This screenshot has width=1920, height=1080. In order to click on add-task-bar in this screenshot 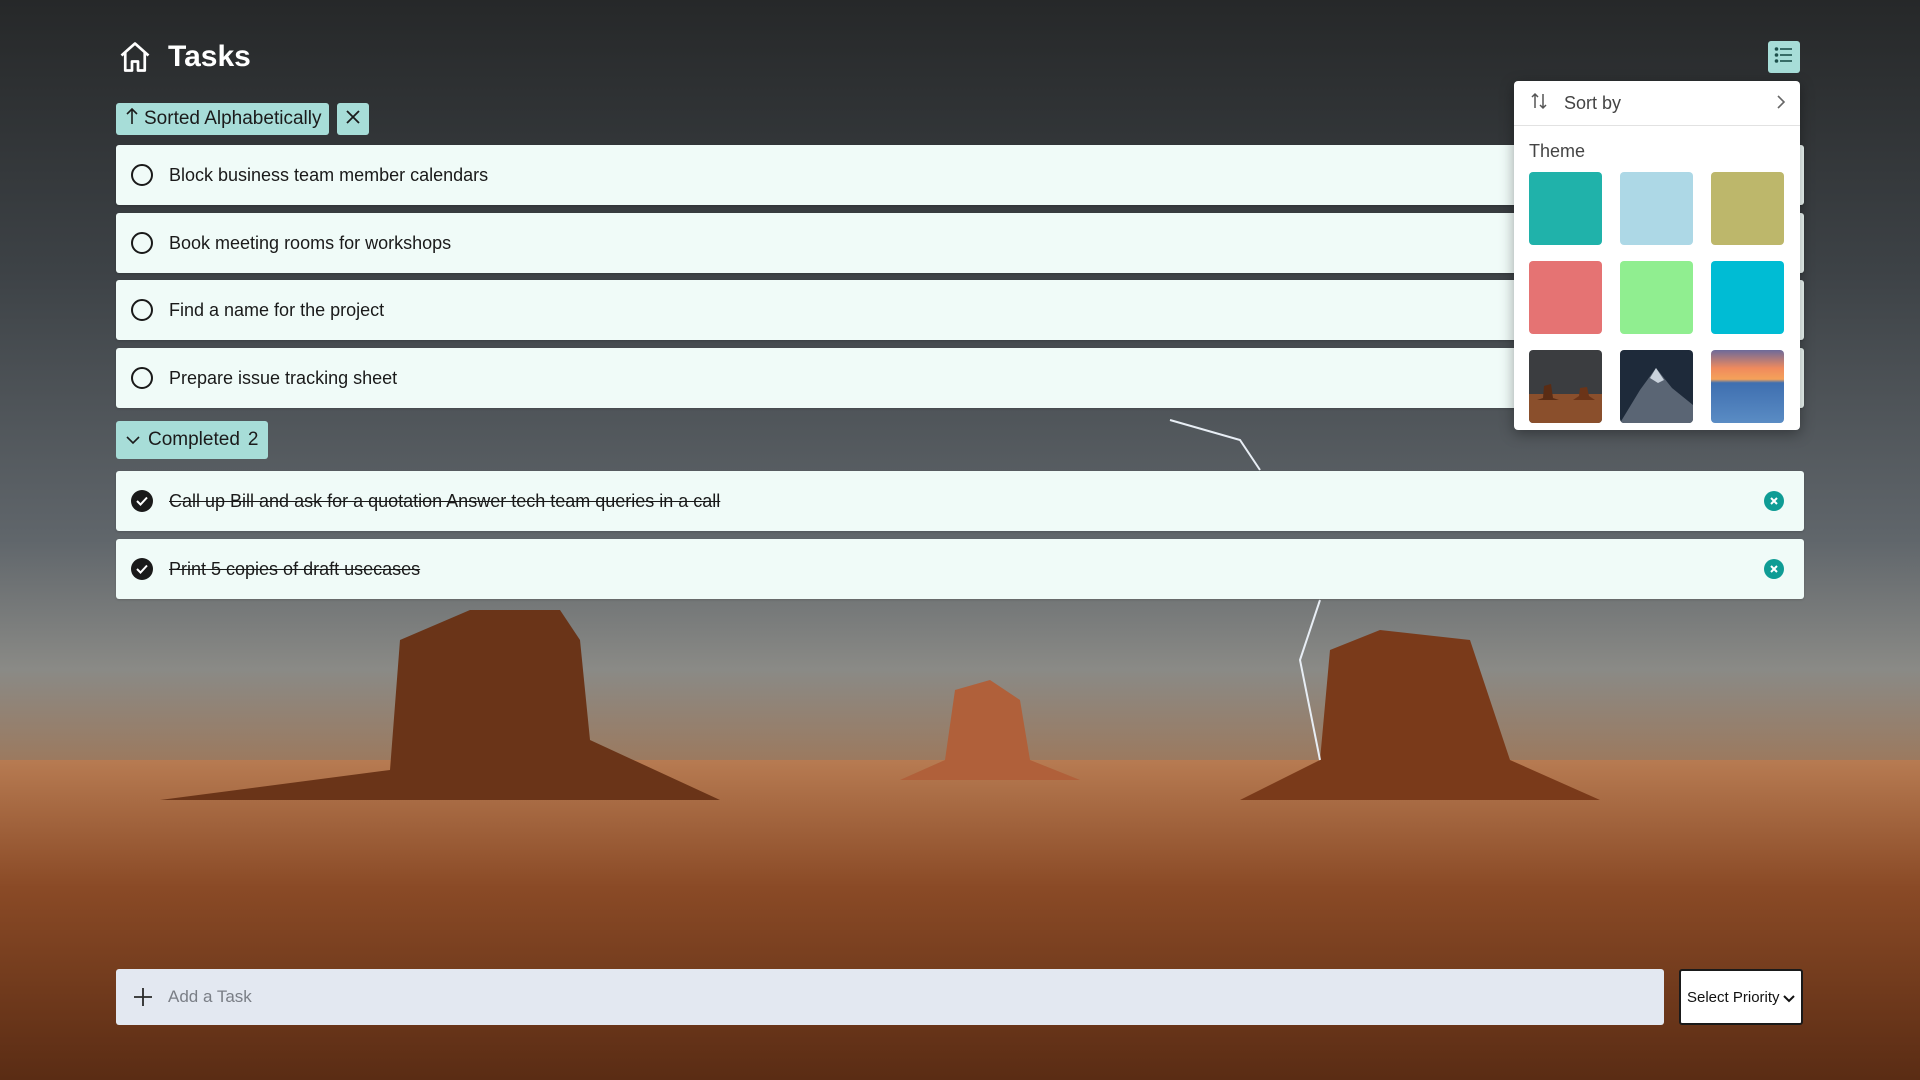, I will do `click(890, 997)`.